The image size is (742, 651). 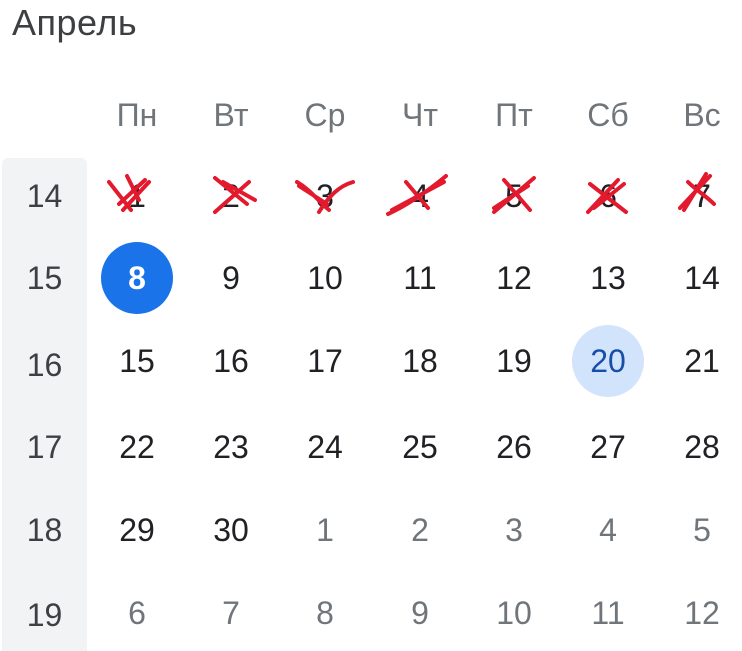 I want to click on day-cell-other-month: 6, so click(x=137, y=613).